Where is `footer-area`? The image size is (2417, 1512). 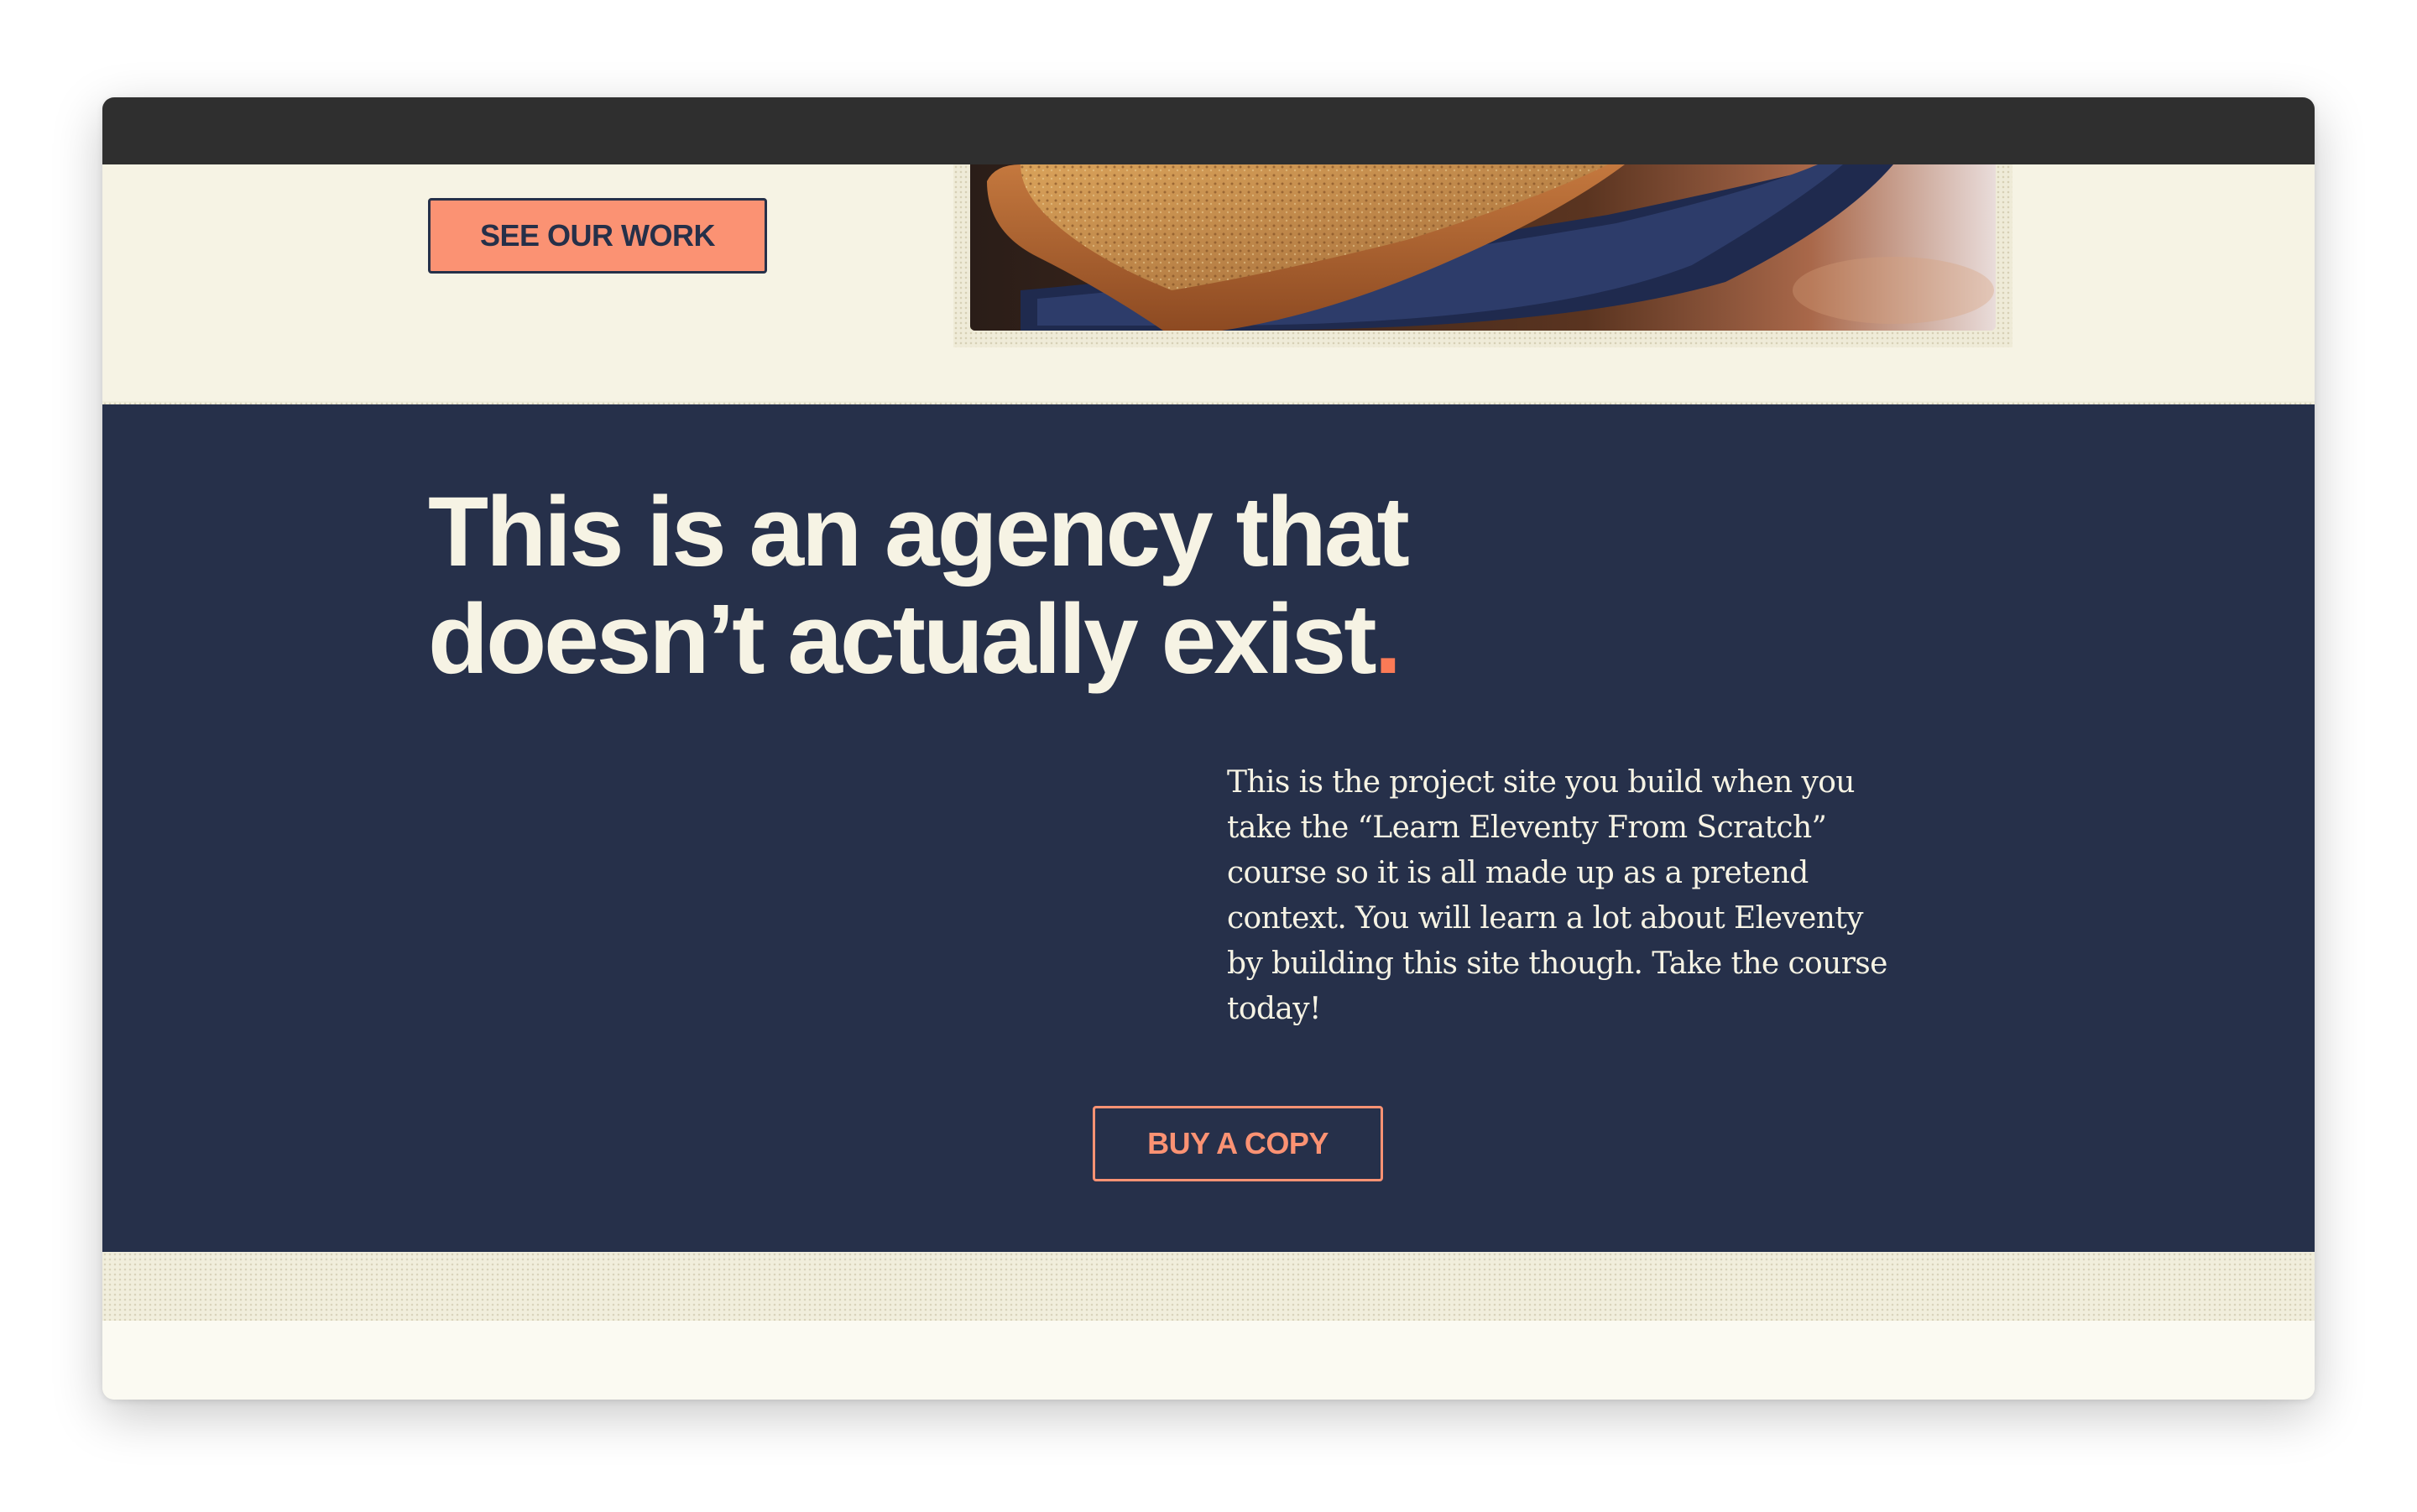 footer-area is located at coordinates (1208, 1361).